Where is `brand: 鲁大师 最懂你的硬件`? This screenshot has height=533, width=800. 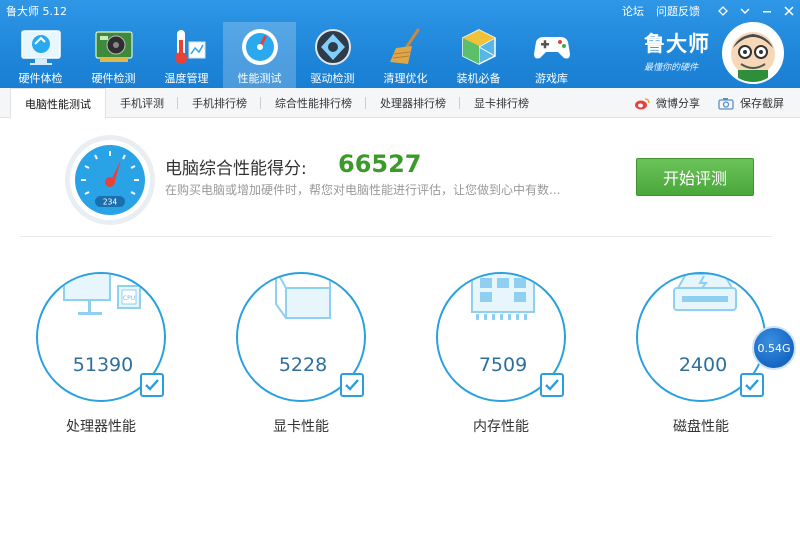 brand: 鲁大师 最懂你的硬件 is located at coordinates (684, 50).